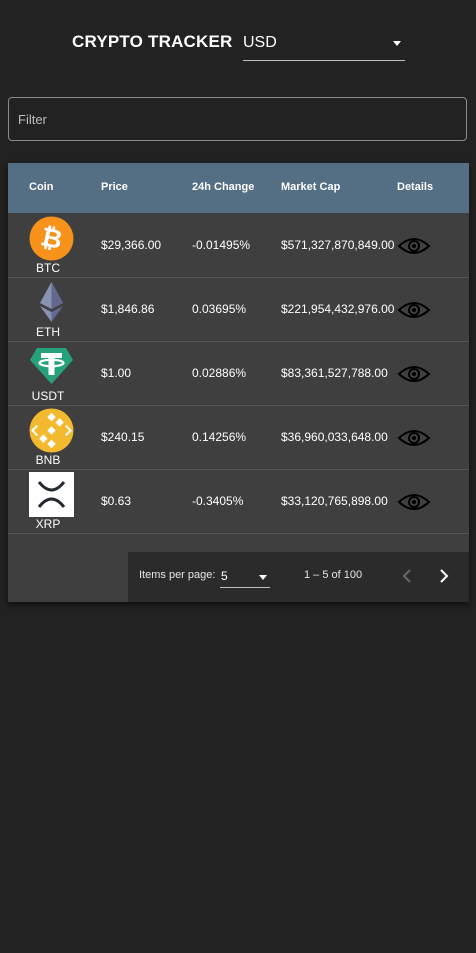 This screenshot has height=953, width=476. Describe the element at coordinates (114, 187) in the screenshot. I see `column-header-price: Price` at that location.